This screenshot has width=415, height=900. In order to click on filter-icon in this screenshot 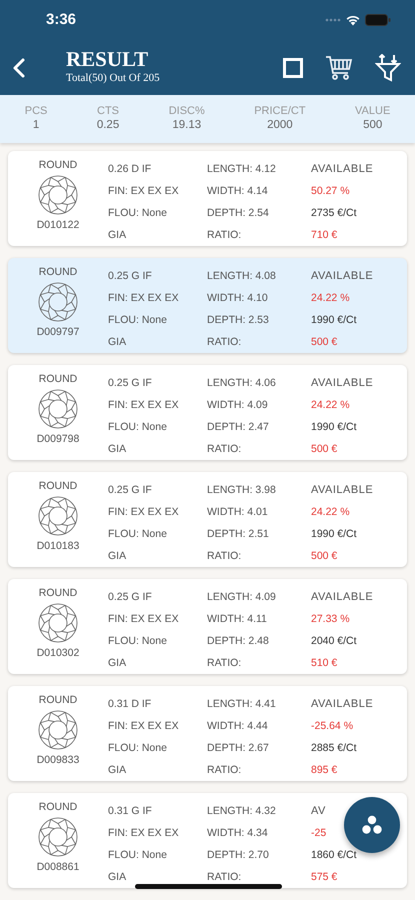, I will do `click(388, 68)`.